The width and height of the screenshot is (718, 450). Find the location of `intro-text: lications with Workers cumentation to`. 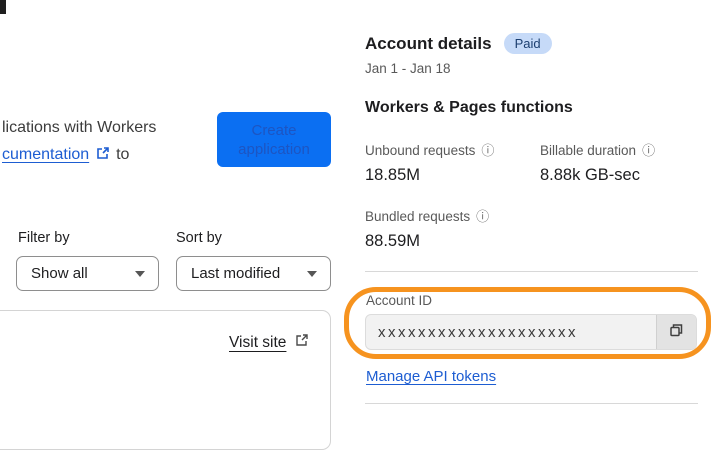

intro-text: lications with Workers cumentation to is located at coordinates (79, 141).